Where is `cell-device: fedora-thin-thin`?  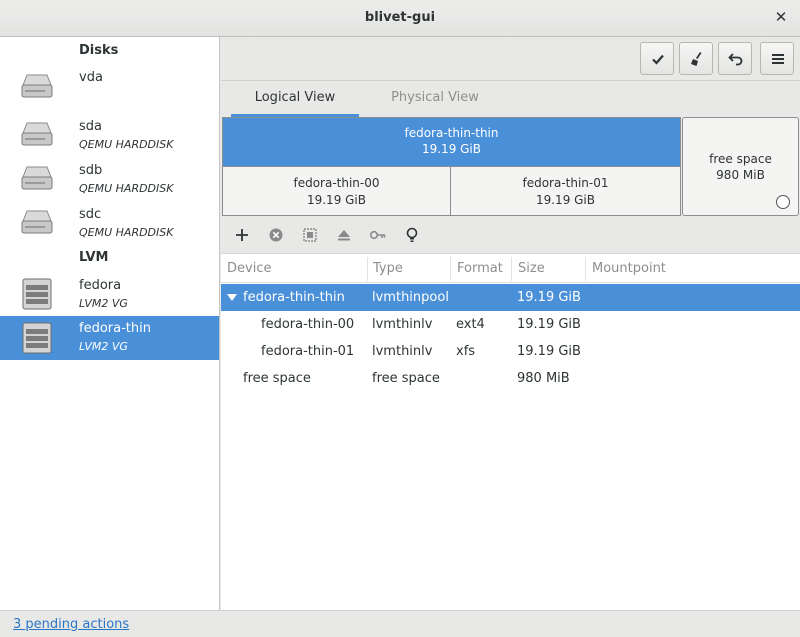
cell-device: fedora-thin-thin is located at coordinates (294, 297).